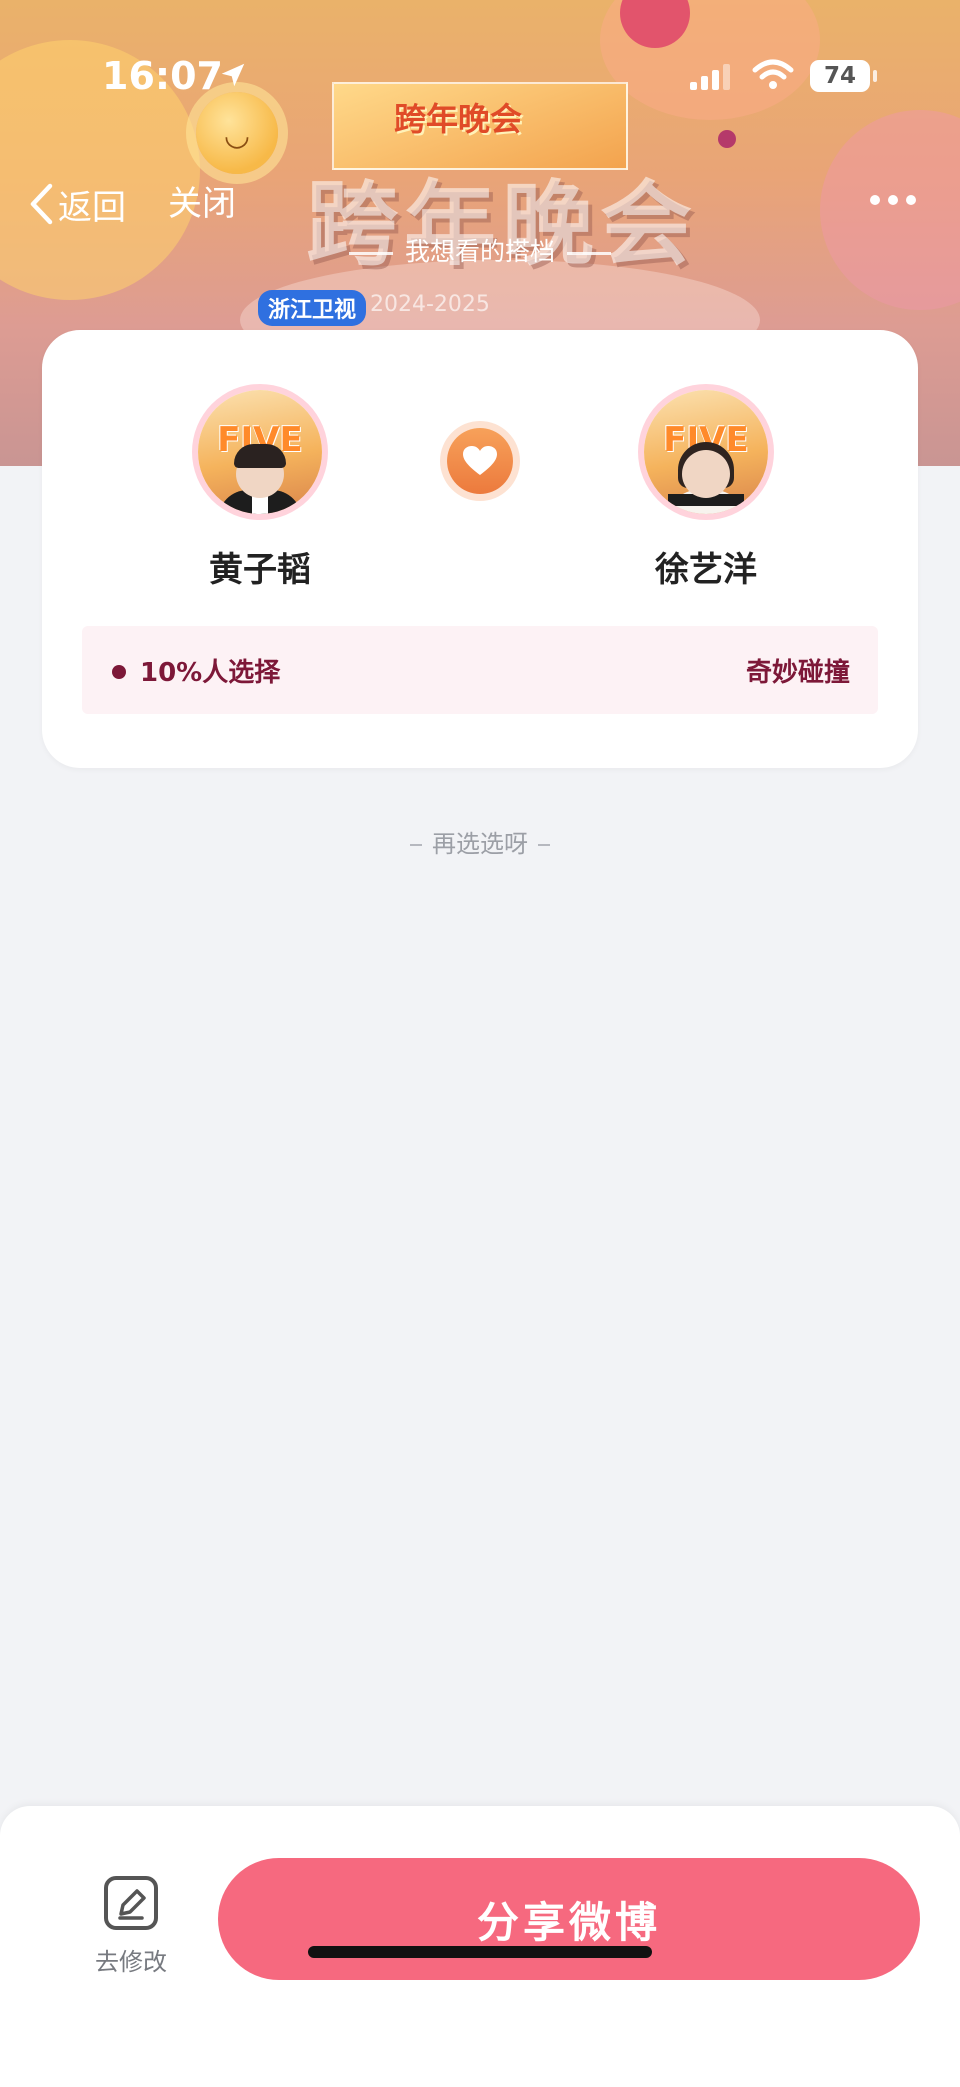 This screenshot has height=2087, width=960. I want to click on home-indicator, so click(480, 1952).